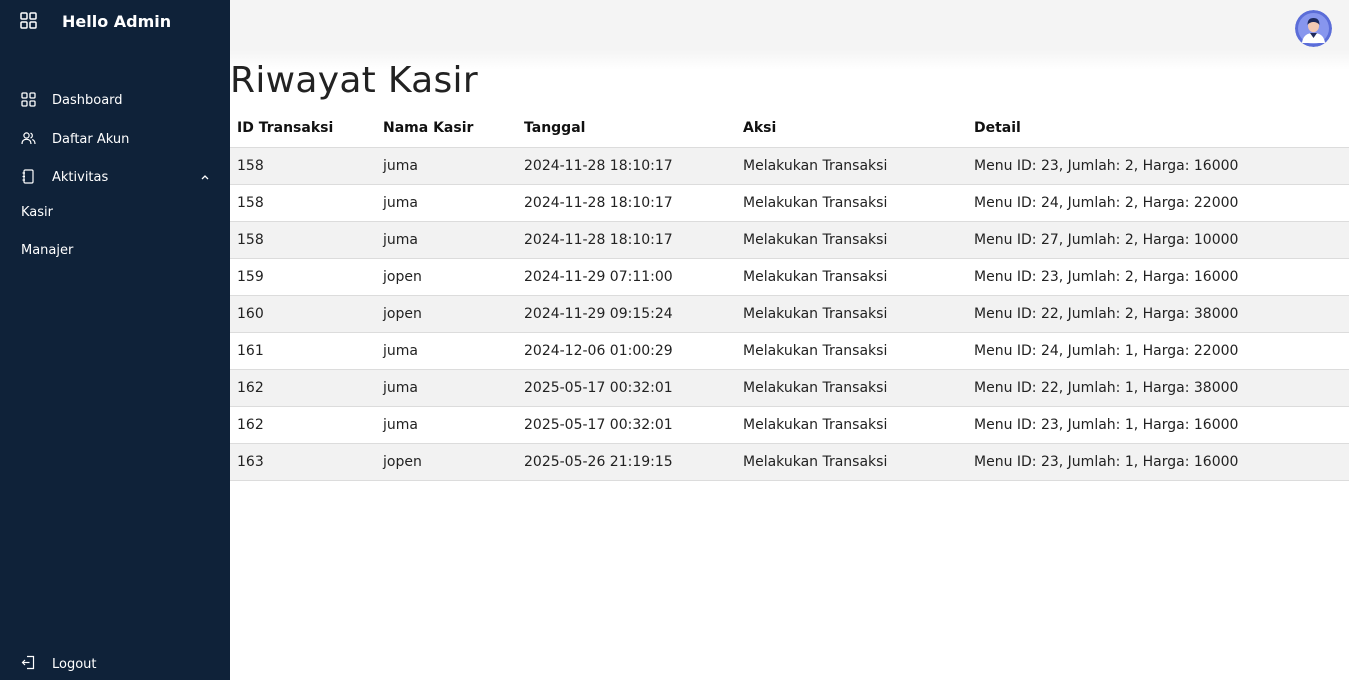 The image size is (1349, 681). Describe the element at coordinates (1158, 313) in the screenshot. I see `cell-detail: Menu ID: 22, Jumlah: 2, Harga: 38000` at that location.